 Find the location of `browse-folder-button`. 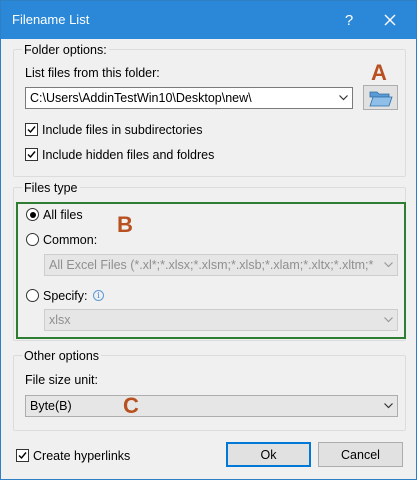

browse-folder-button is located at coordinates (380, 97).